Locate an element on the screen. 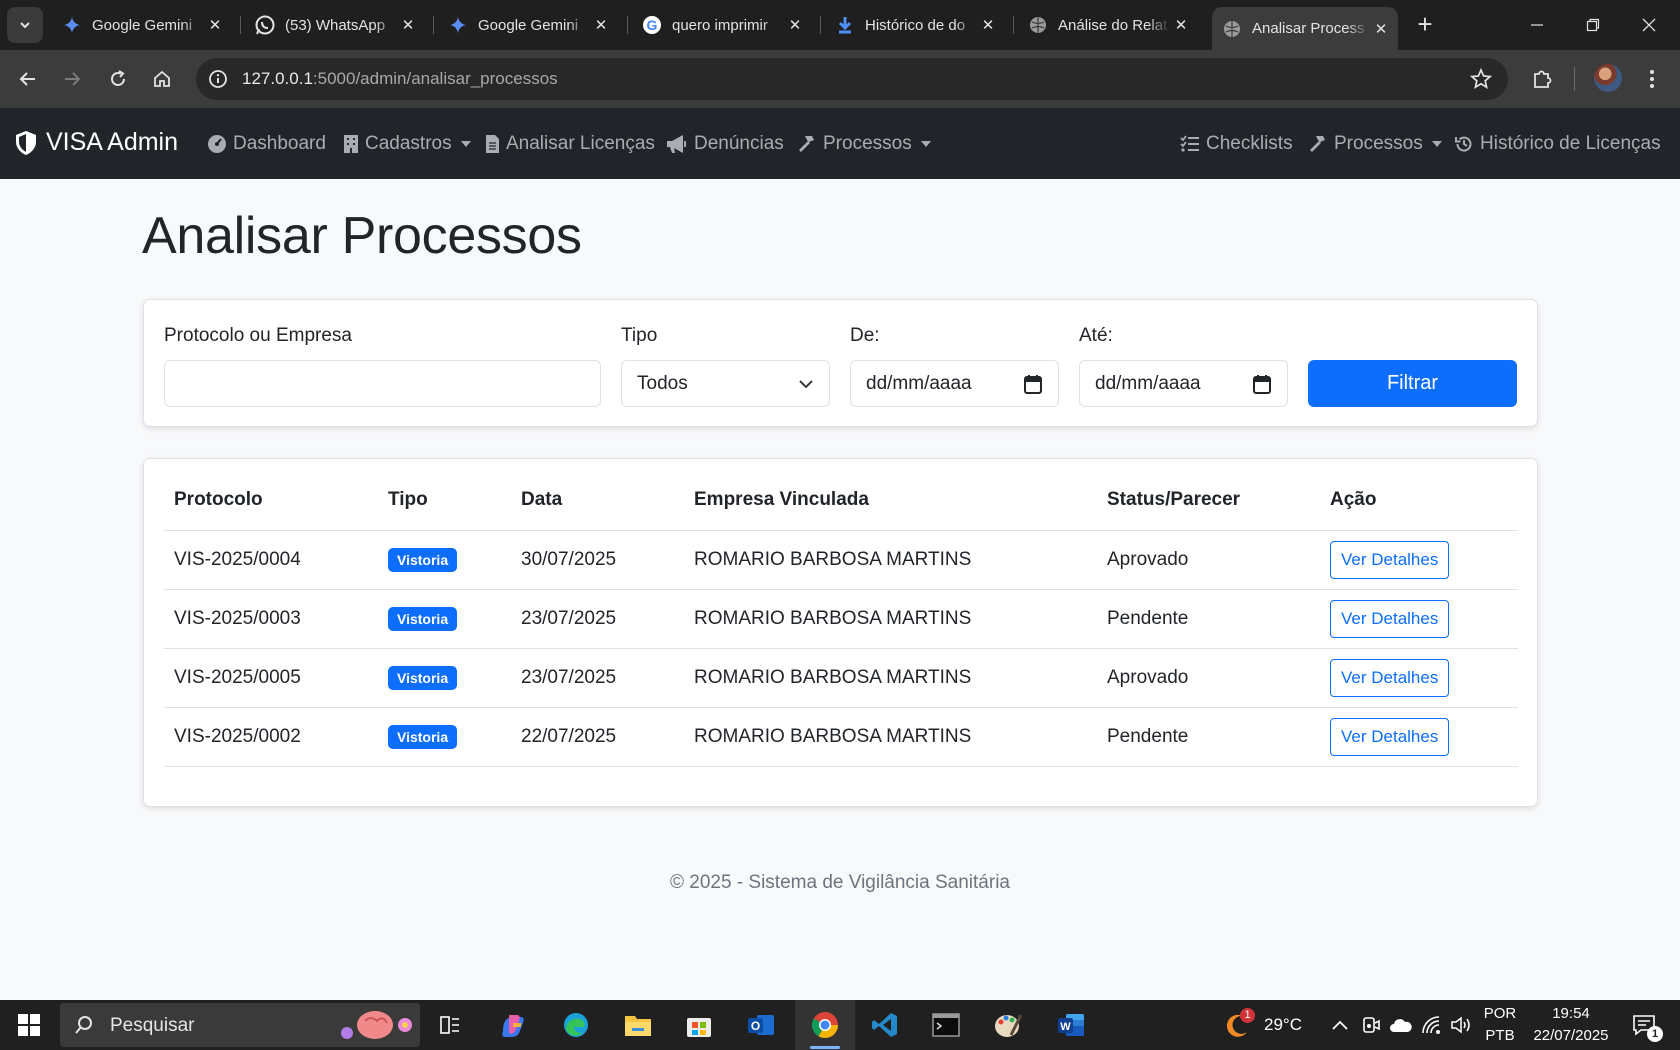 This screenshot has height=1050, width=1680. nav-item-denuncias: Denúncias is located at coordinates (725, 144).